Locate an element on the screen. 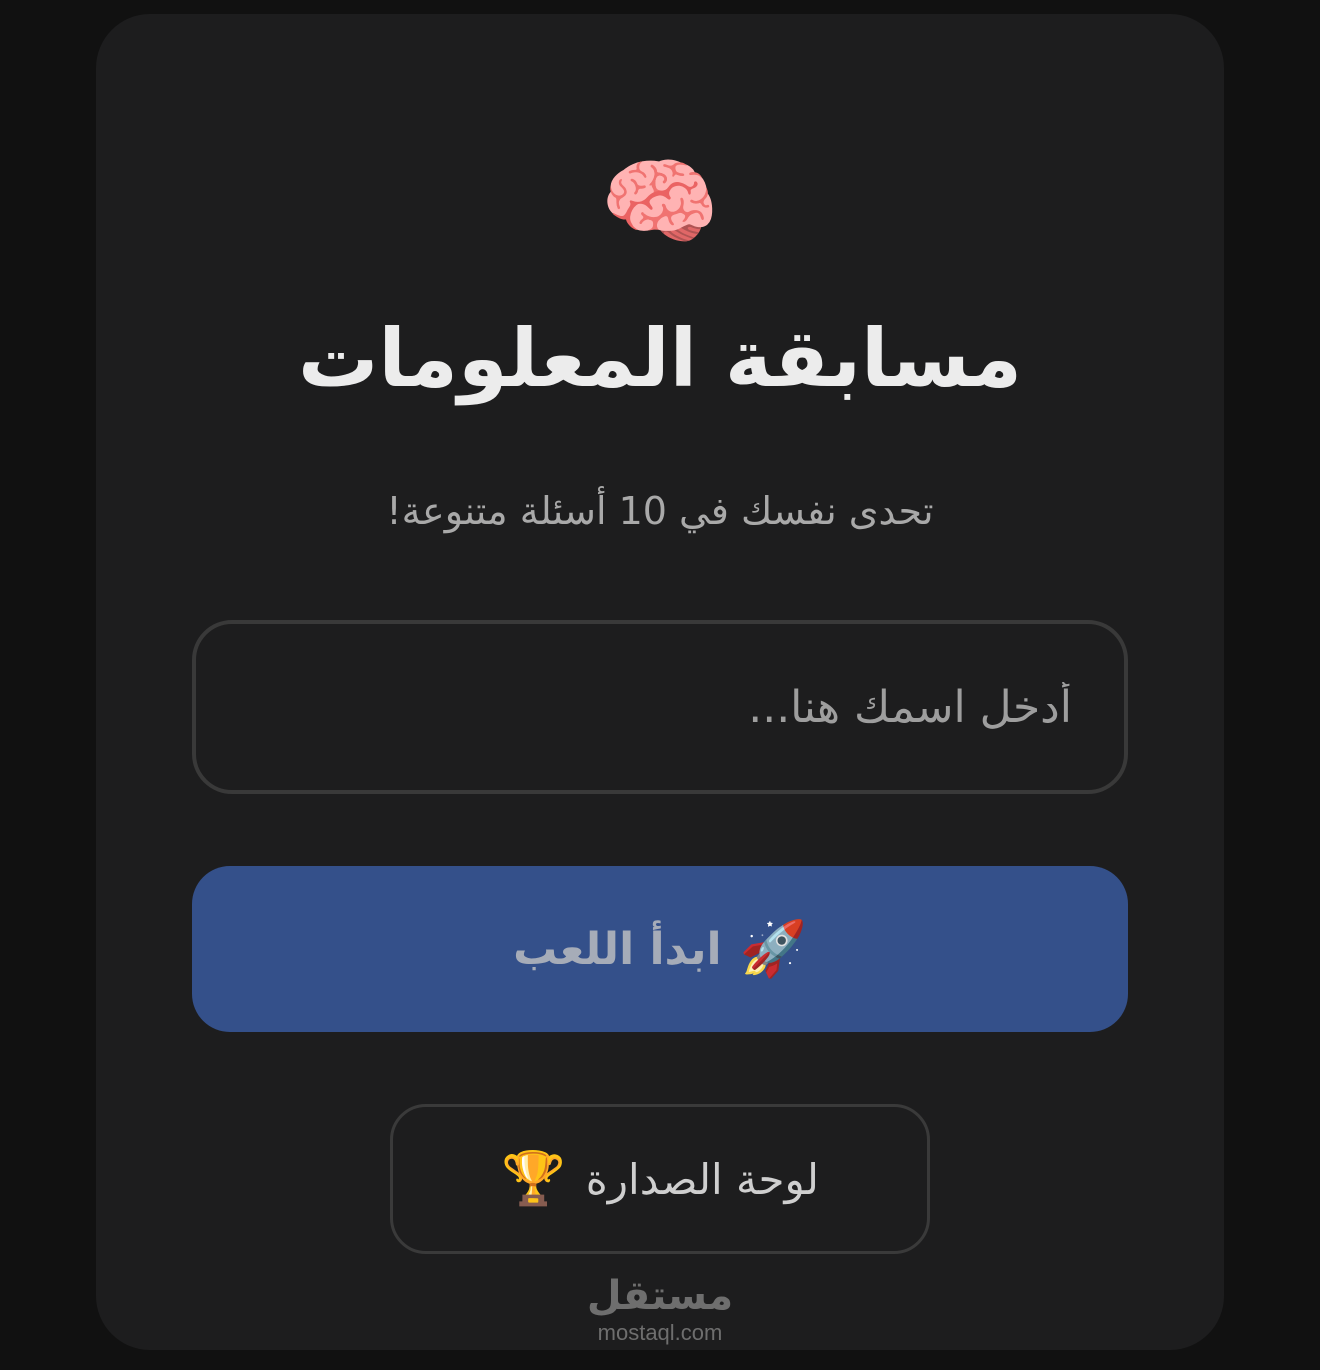  rocket-icon: 🚀 is located at coordinates (773, 948).